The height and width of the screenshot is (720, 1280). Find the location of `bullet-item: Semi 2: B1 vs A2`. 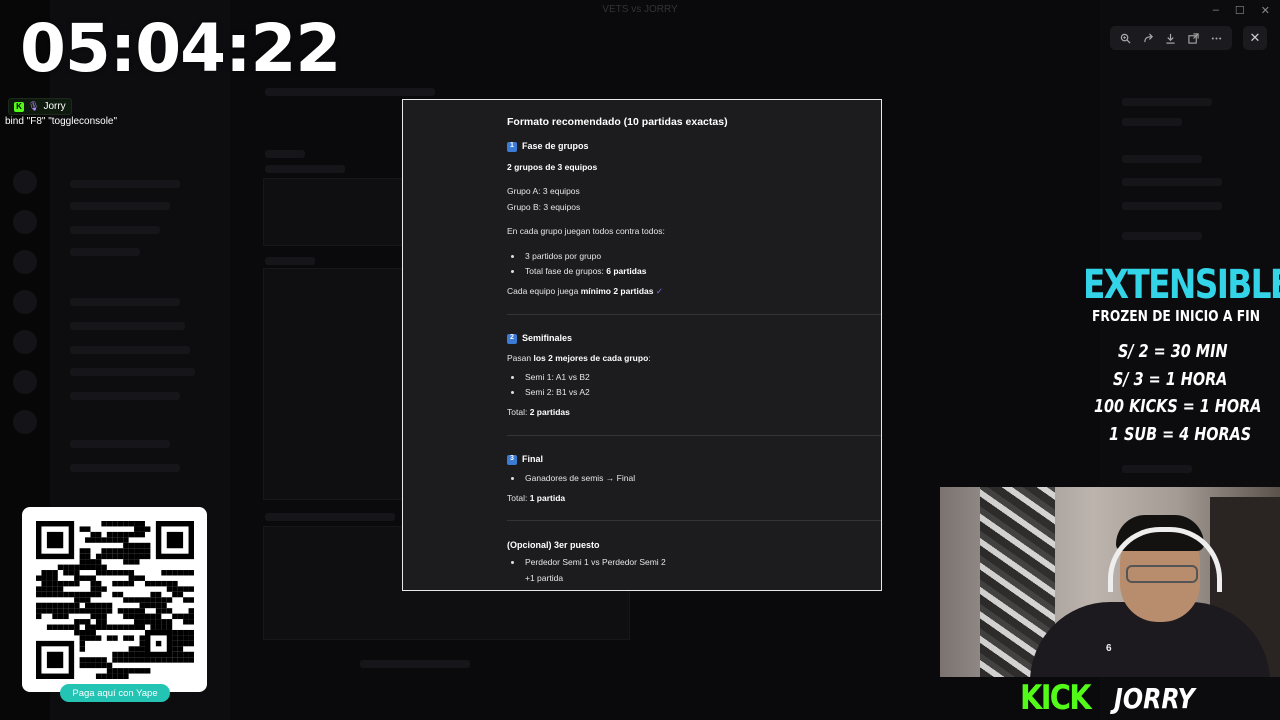

bullet-item: Semi 2: B1 vs A2 is located at coordinates (548, 392).